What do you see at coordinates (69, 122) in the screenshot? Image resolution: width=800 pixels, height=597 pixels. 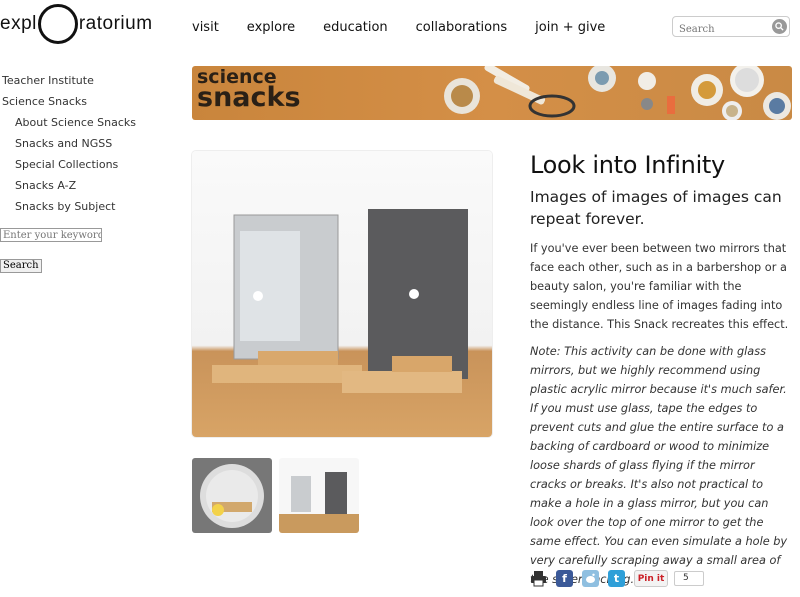 I see `sidebar-item-about-science-snacks: About Science Snacks` at bounding box center [69, 122].